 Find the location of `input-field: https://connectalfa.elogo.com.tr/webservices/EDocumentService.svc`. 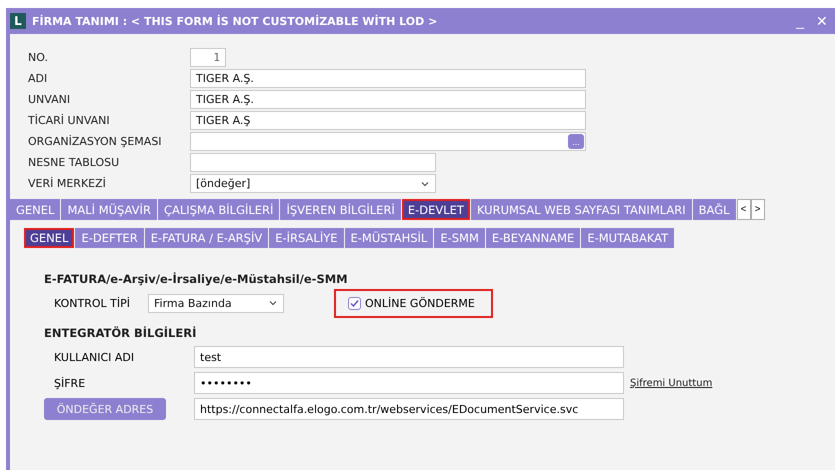

input-field: https://connectalfa.elogo.com.tr/webservices/EDocumentService.svc is located at coordinates (409, 409).